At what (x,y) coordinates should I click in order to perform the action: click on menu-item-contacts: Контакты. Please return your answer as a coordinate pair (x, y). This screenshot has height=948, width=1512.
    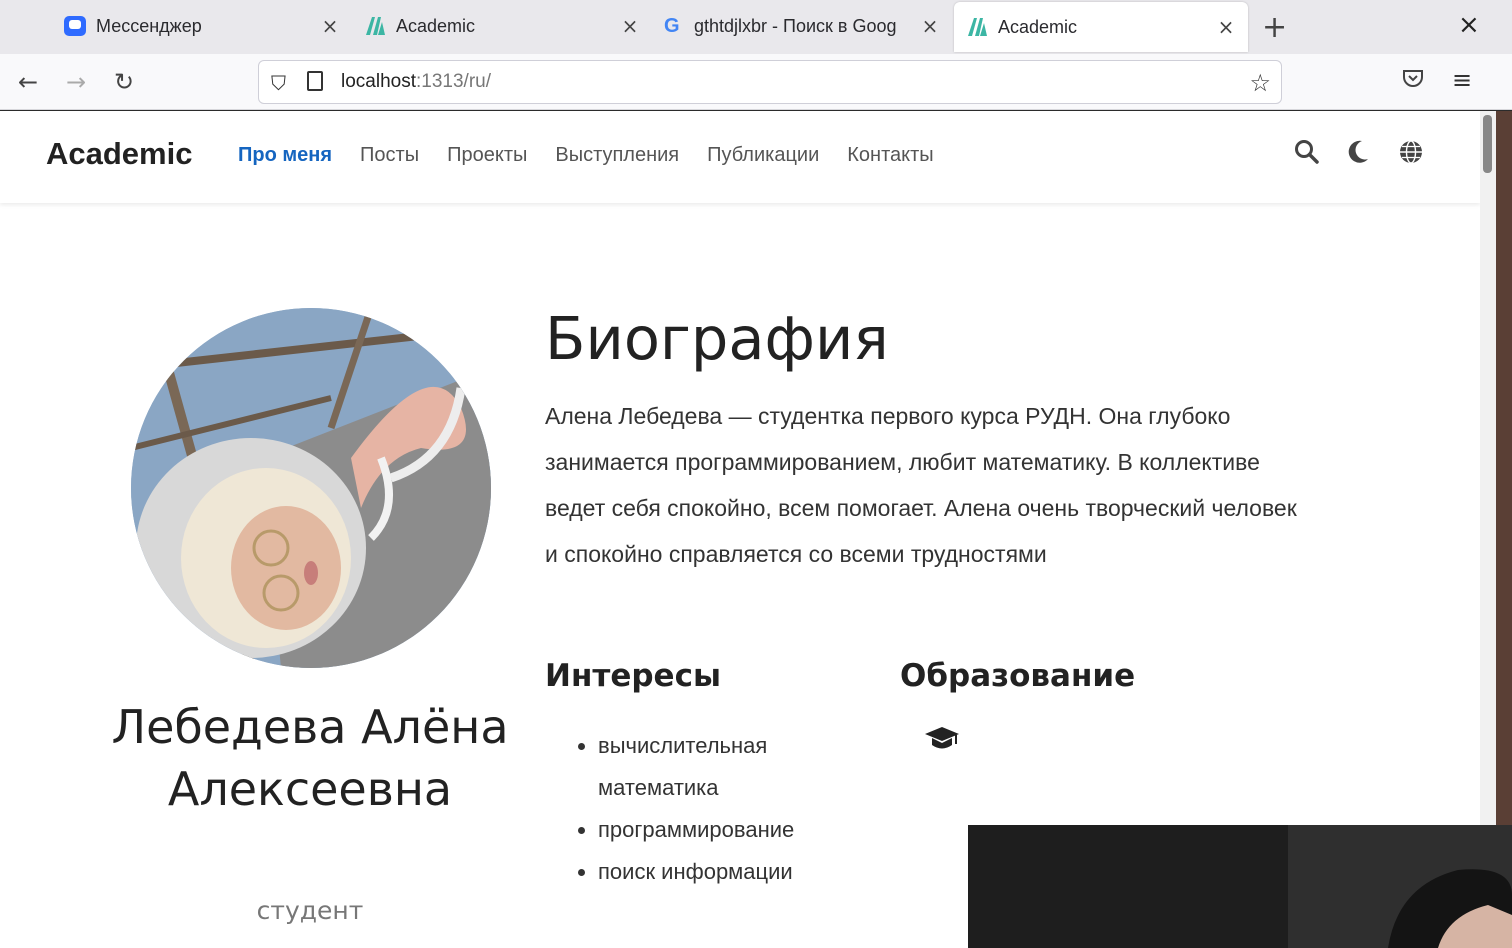
    Looking at the image, I should click on (890, 155).